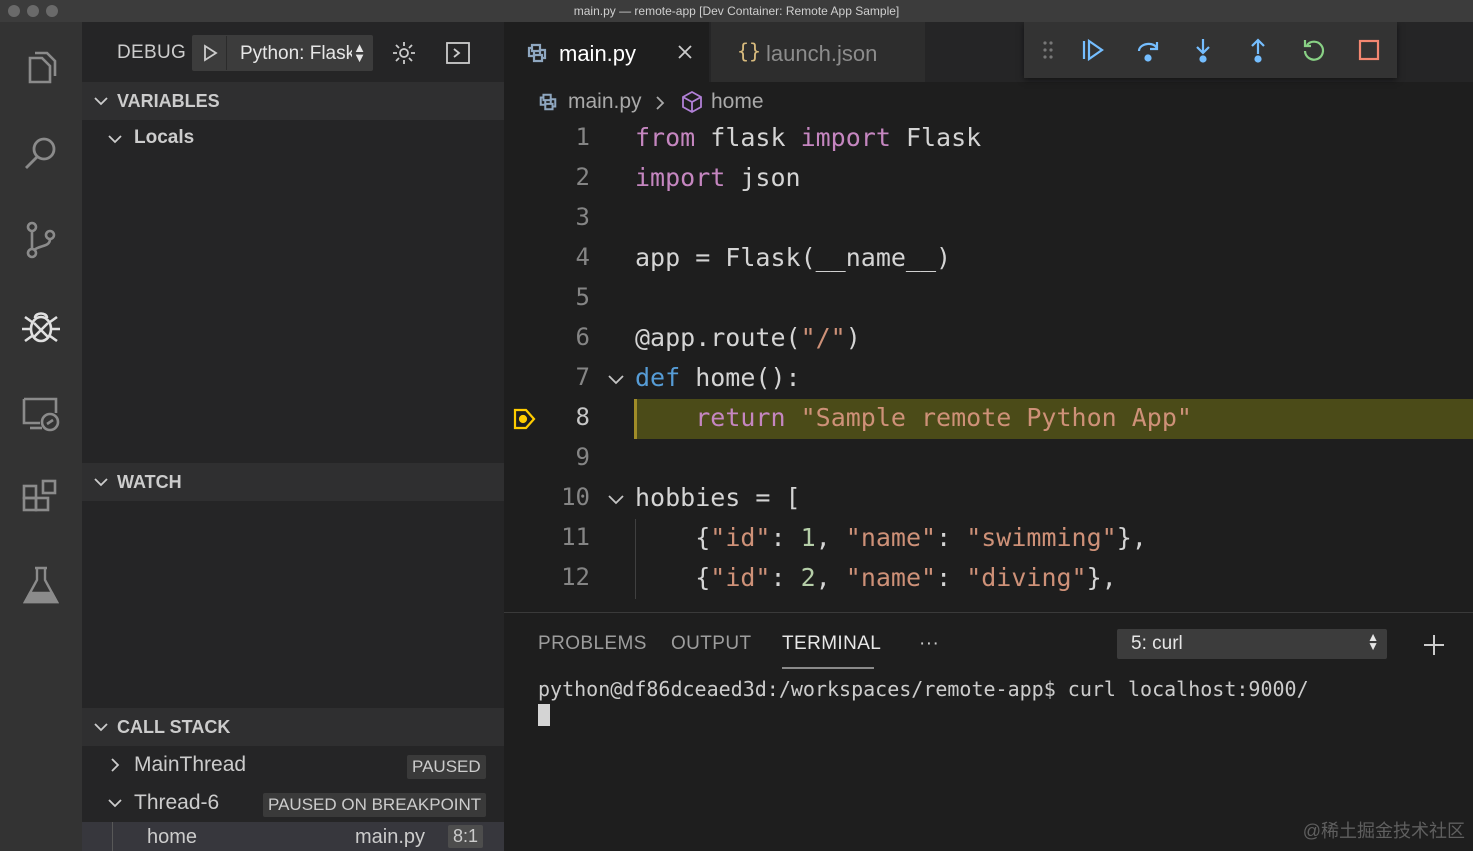  Describe the element at coordinates (582, 137) in the screenshot. I see `line-number: 1` at that location.